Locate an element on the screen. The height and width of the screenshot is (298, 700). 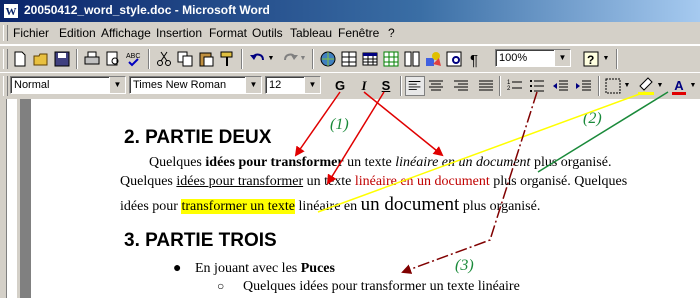
help-icon: ? is located at coordinates (591, 59).